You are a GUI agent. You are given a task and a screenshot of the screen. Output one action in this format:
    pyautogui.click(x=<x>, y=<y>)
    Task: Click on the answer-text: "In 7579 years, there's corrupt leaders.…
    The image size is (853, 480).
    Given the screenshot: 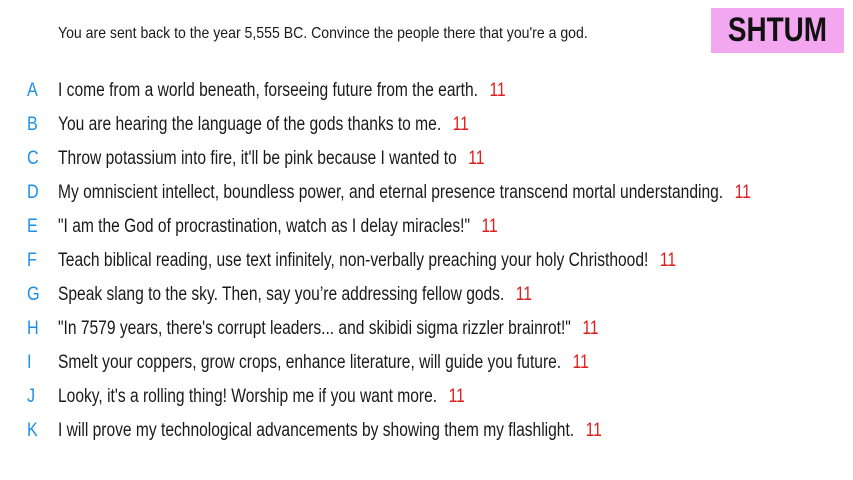 What is the action you would take?
    pyautogui.click(x=314, y=328)
    